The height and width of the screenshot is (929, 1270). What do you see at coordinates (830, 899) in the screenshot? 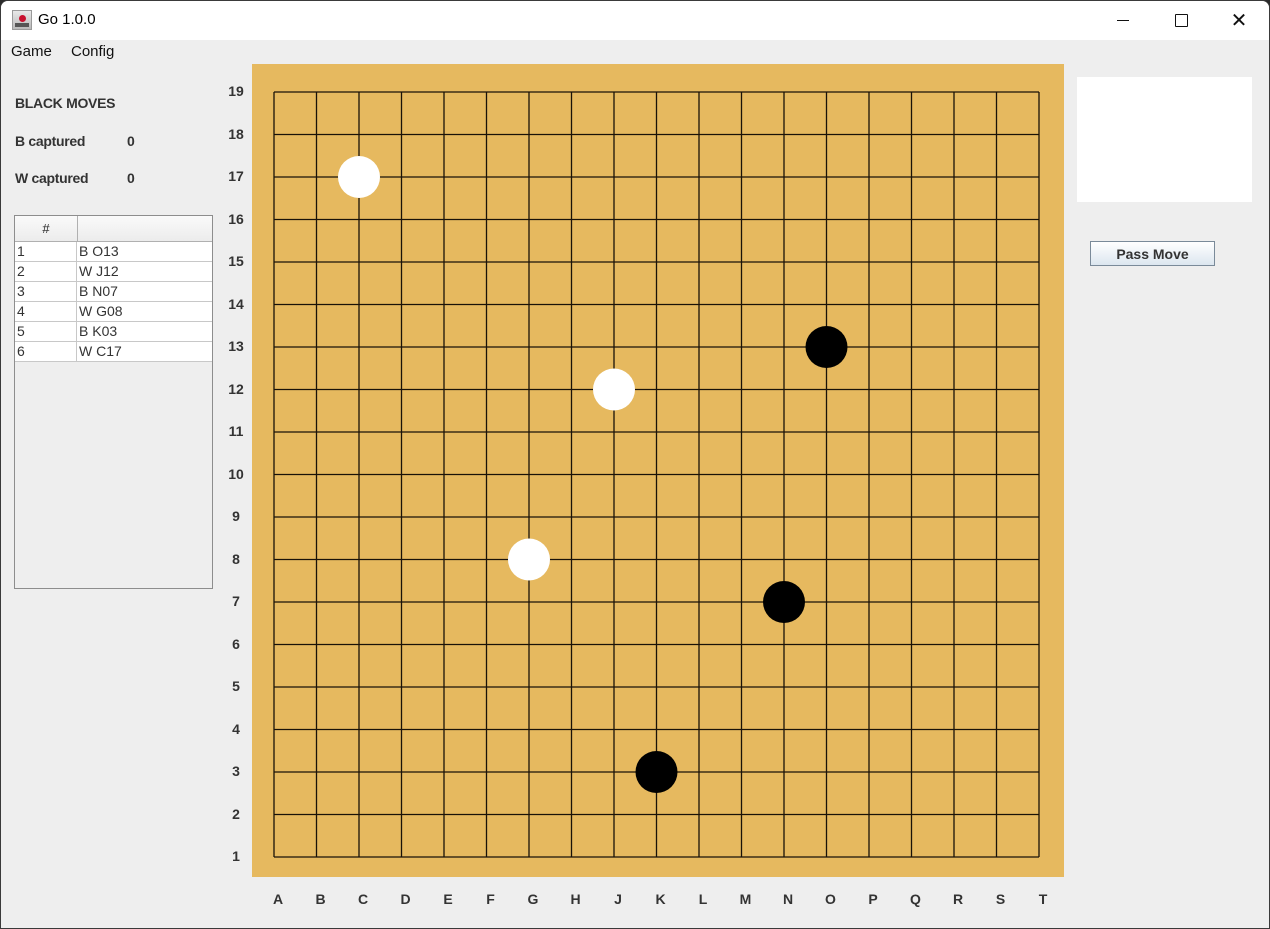
I see `column-label: O` at bounding box center [830, 899].